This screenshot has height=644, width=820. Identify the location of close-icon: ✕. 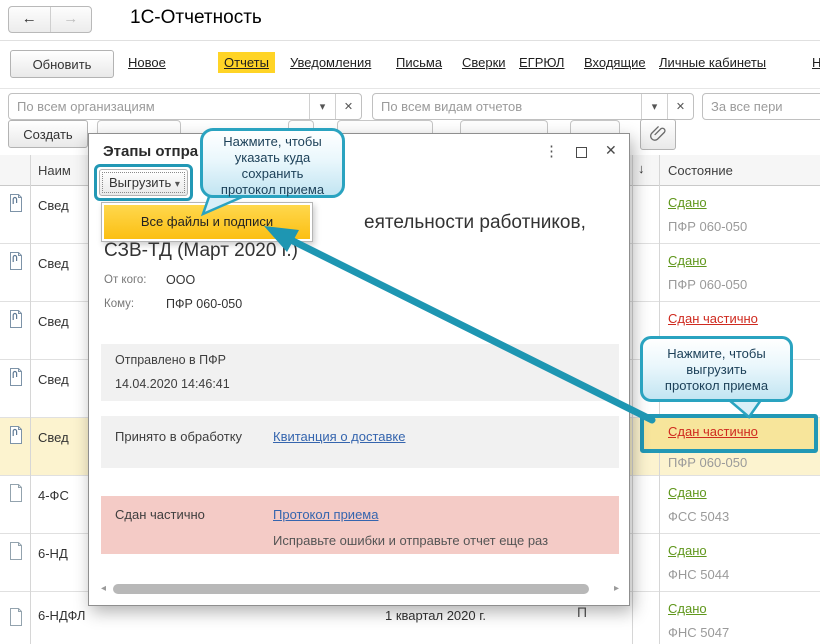
(611, 150).